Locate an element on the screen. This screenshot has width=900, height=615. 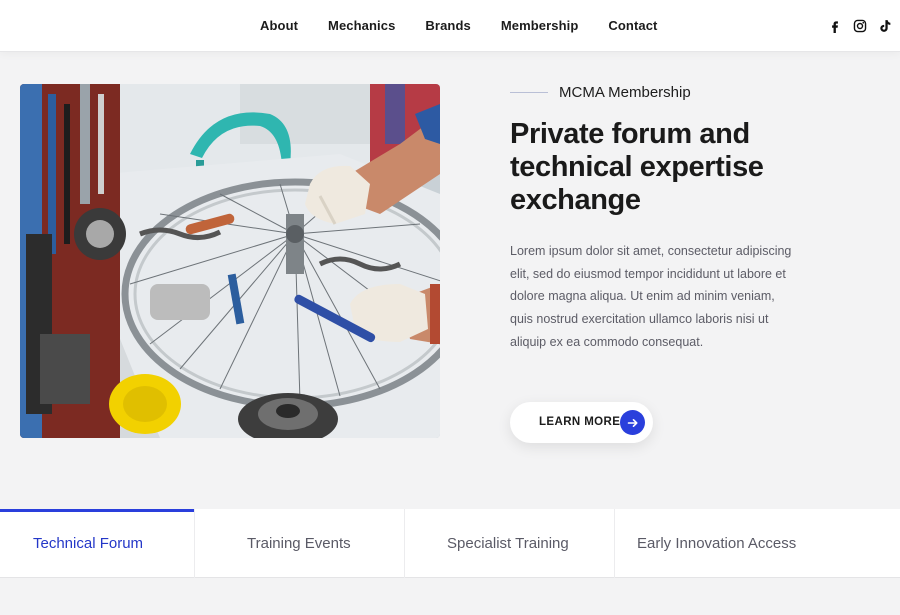
tiktok-icon is located at coordinates (885, 26).